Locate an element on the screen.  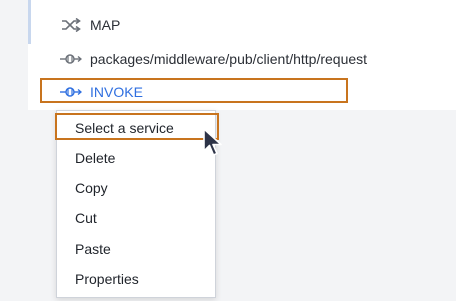
flow-step-map-label: MAP is located at coordinates (105, 25).